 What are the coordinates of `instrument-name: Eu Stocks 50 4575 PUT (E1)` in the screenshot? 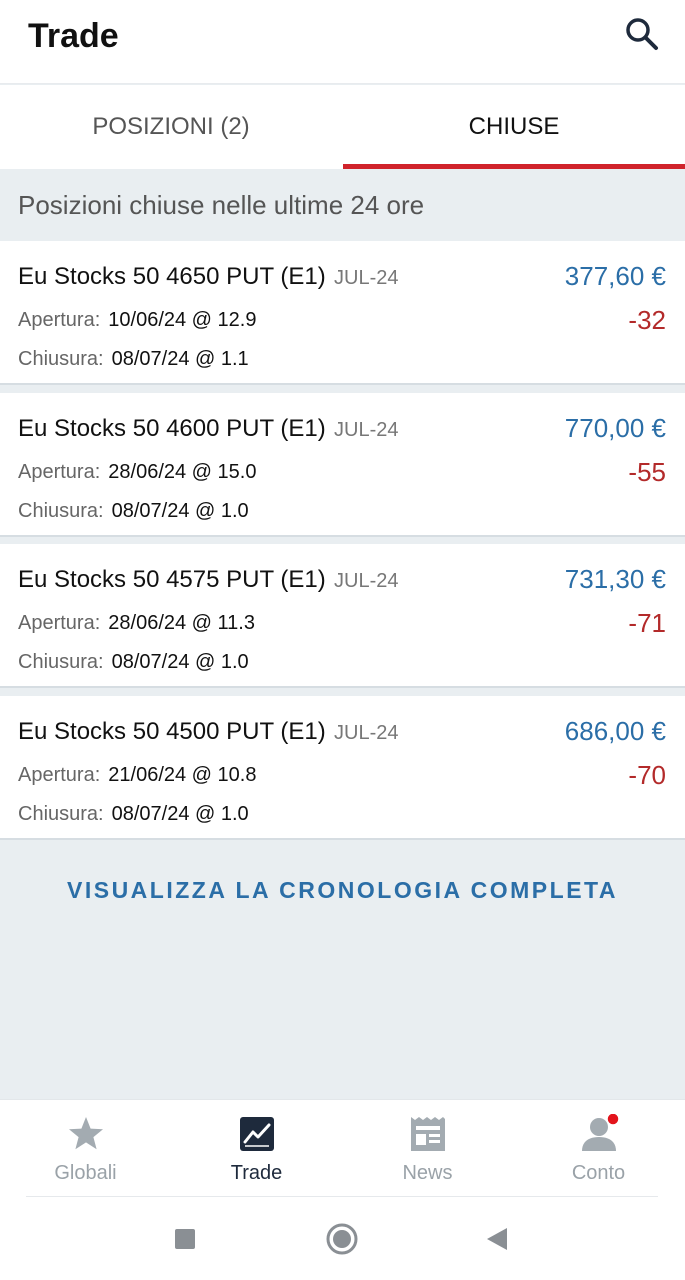 It's located at (172, 579).